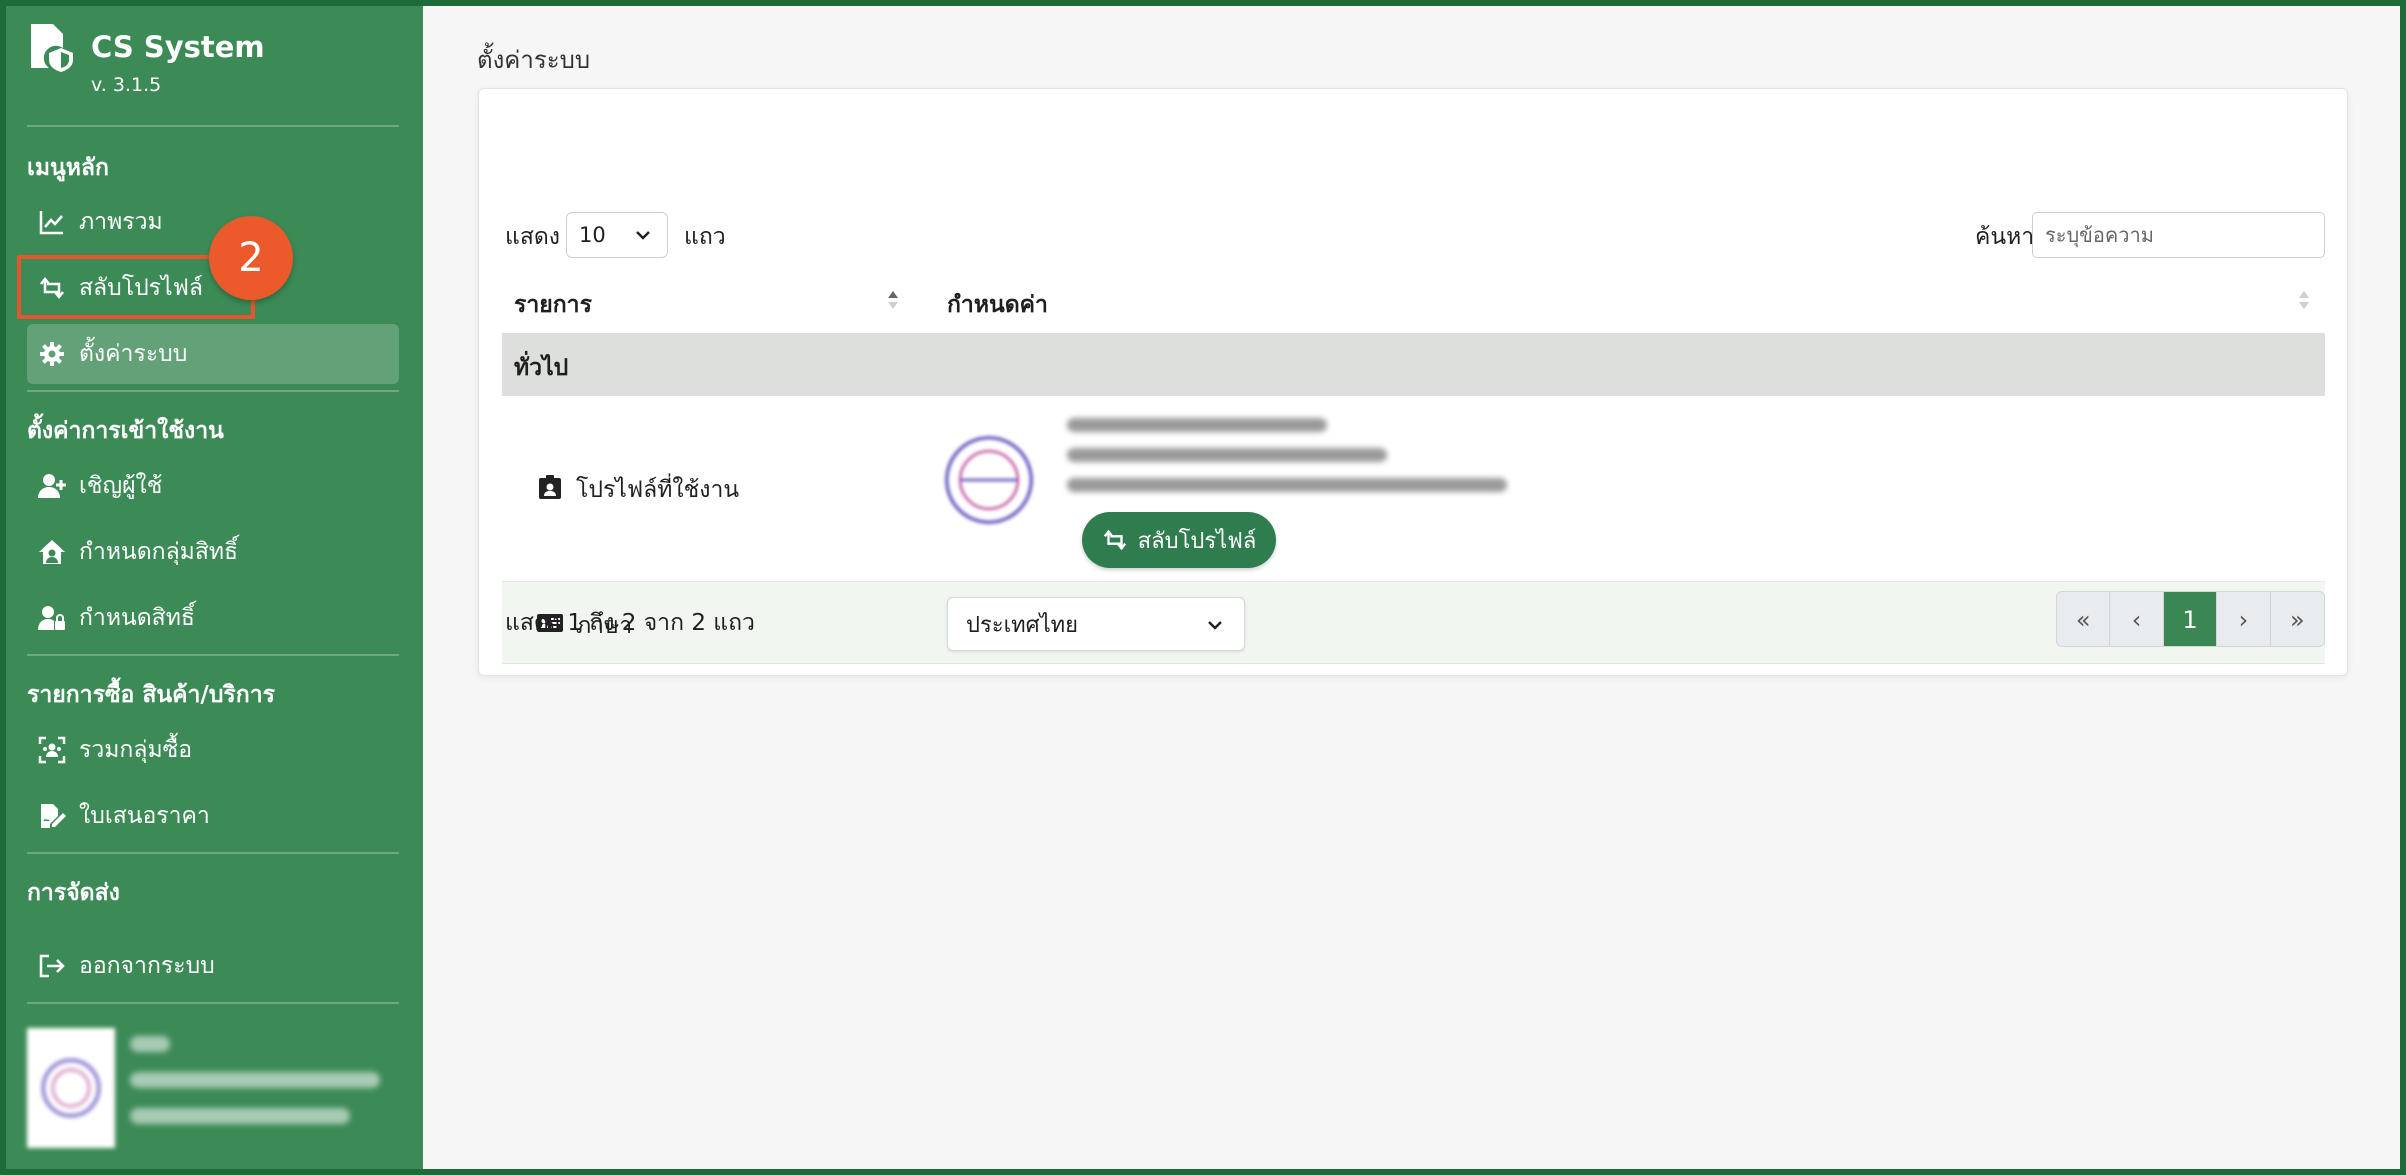  What do you see at coordinates (533, 237) in the screenshot?
I see `length-label: แสดง` at bounding box center [533, 237].